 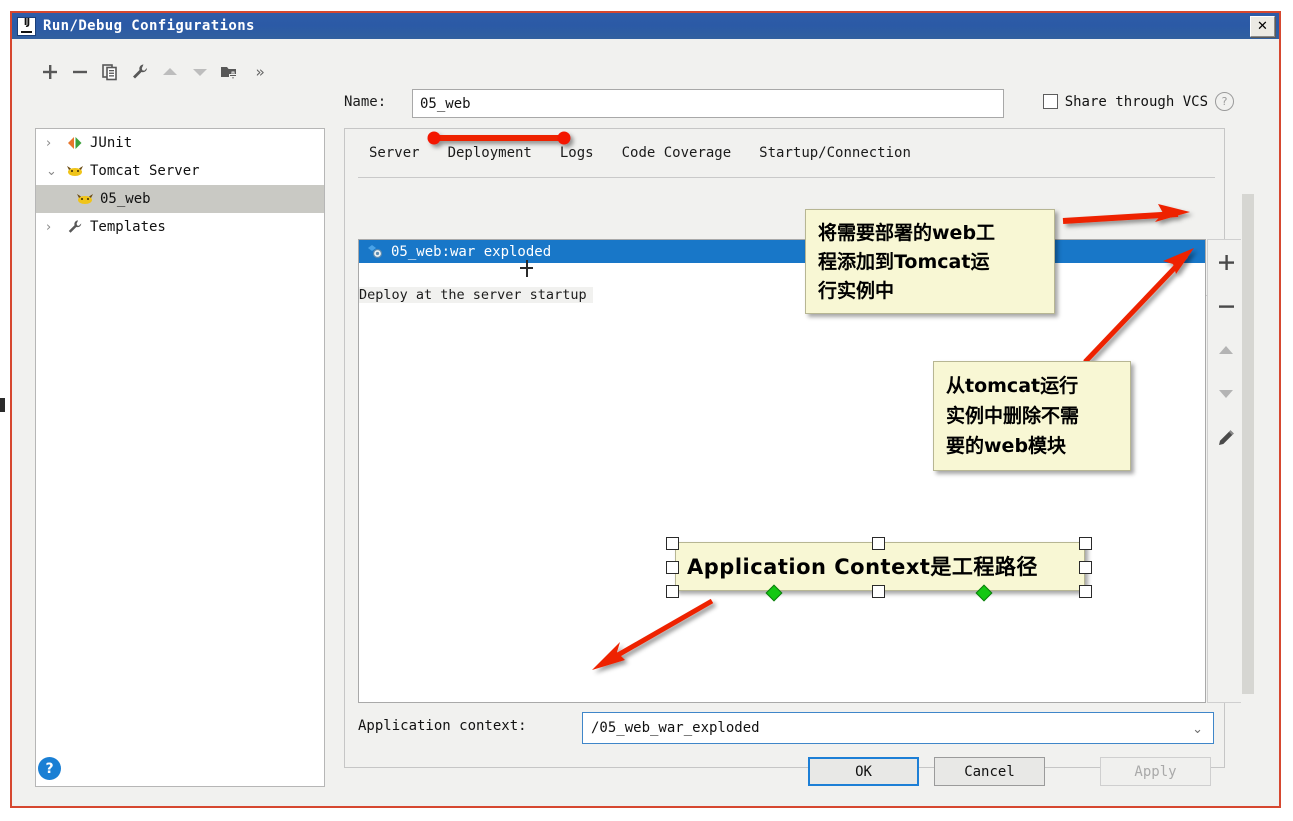 What do you see at coordinates (145, 171) in the screenshot?
I see `tree-item-label: Tomcat Server` at bounding box center [145, 171].